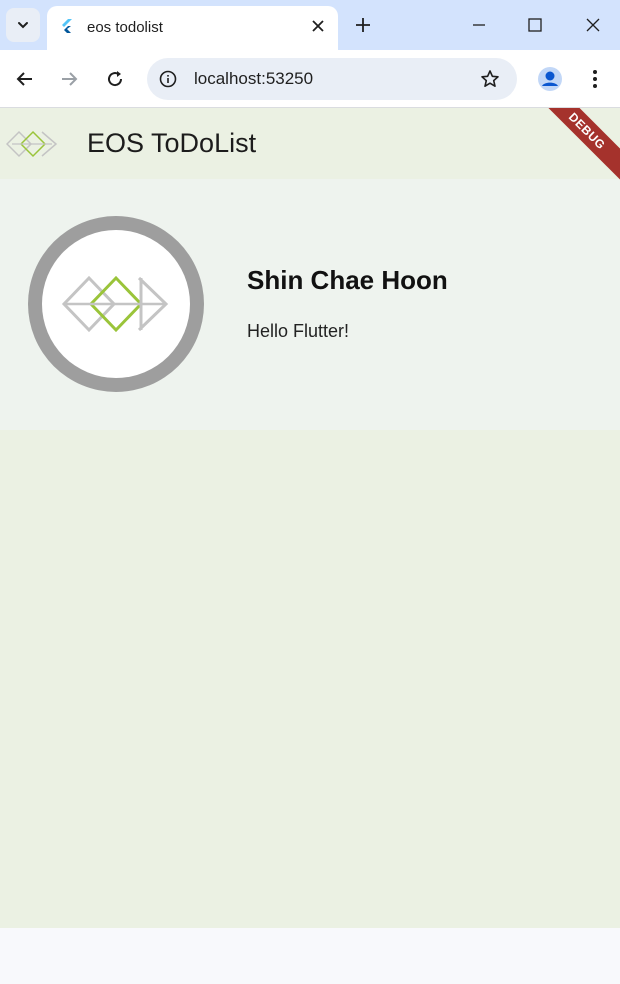  What do you see at coordinates (253, 79) in the screenshot?
I see `url-text: localhost:53250` at bounding box center [253, 79].